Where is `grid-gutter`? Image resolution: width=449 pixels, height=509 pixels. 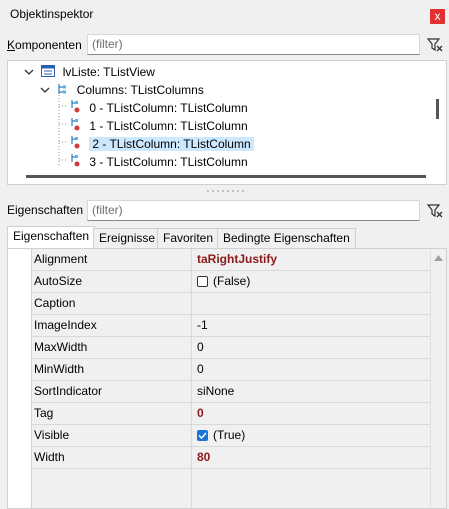
grid-gutter is located at coordinates (20, 378).